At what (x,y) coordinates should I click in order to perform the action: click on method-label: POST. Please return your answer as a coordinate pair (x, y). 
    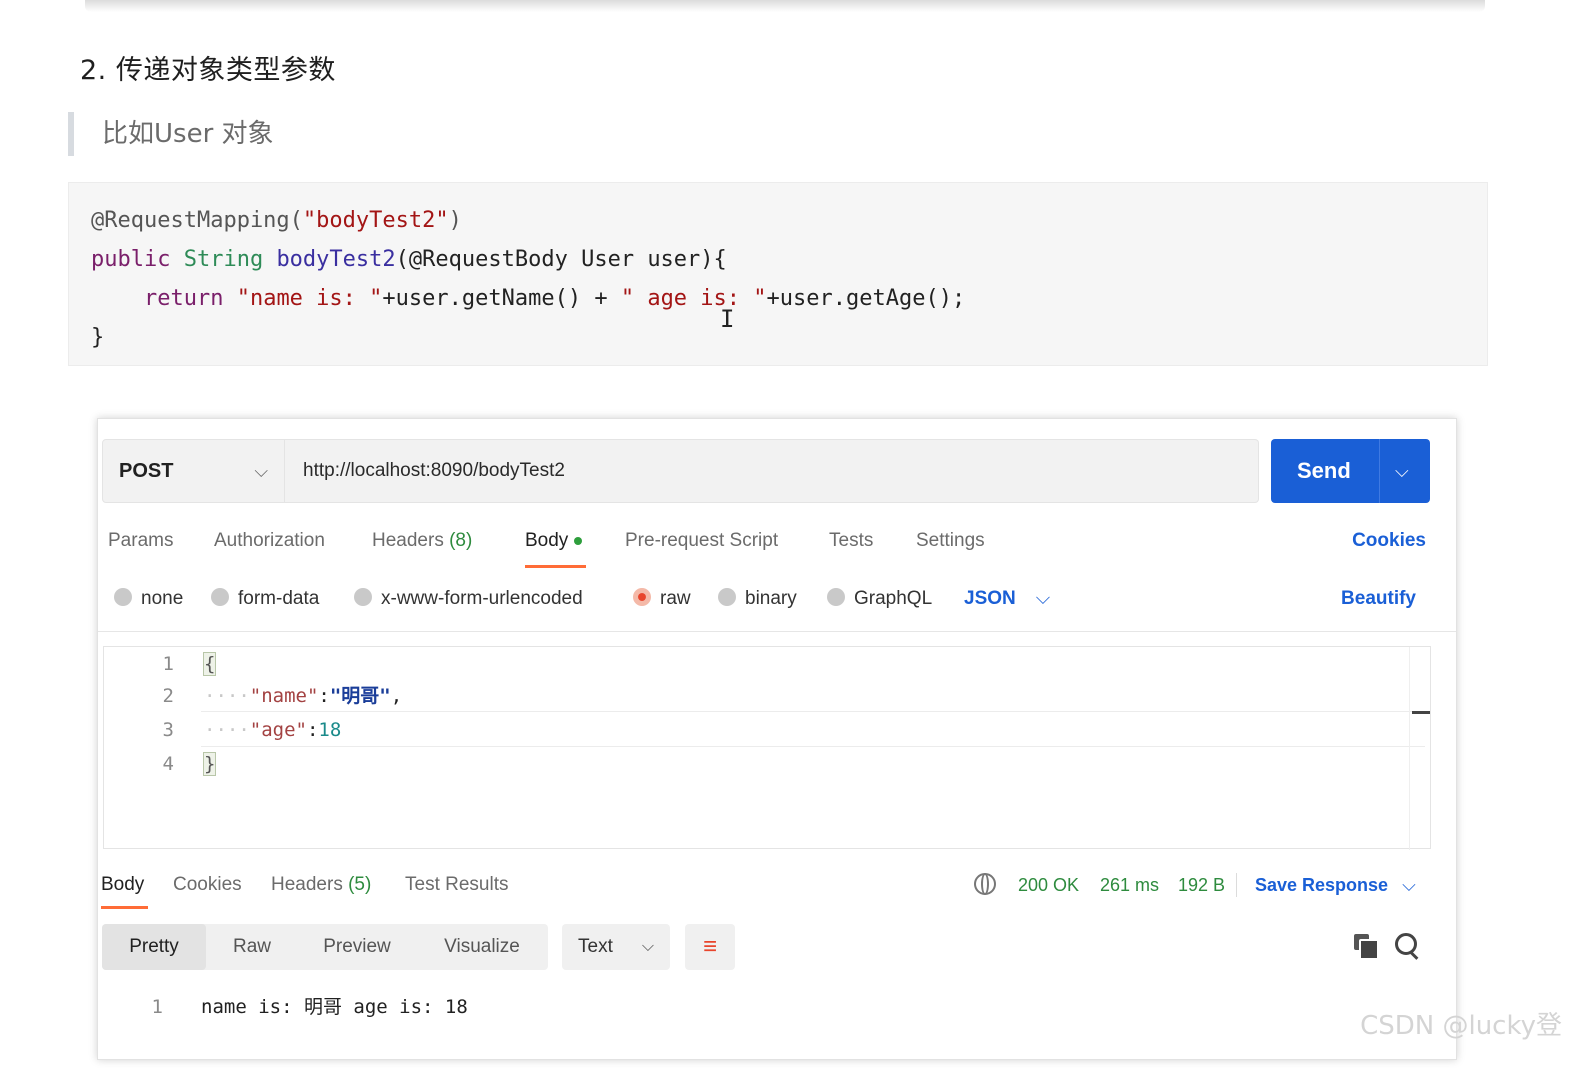
    Looking at the image, I should click on (146, 471).